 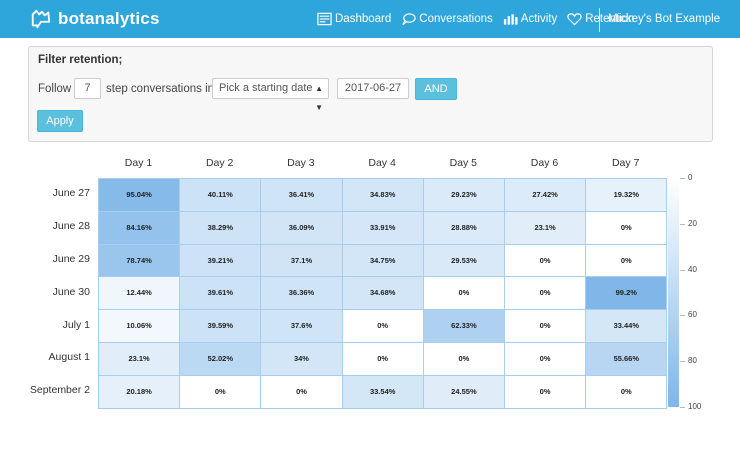 I want to click on heatmap-cell: 39.21%, so click(x=220, y=260).